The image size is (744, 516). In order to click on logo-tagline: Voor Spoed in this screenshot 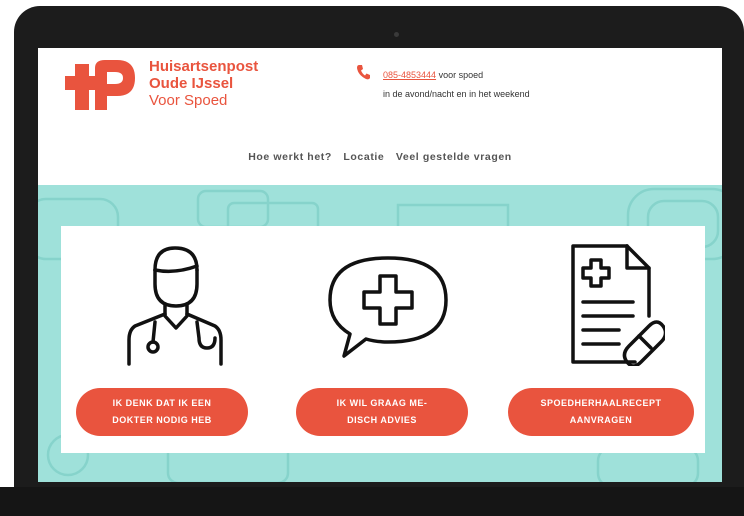, I will do `click(188, 100)`.